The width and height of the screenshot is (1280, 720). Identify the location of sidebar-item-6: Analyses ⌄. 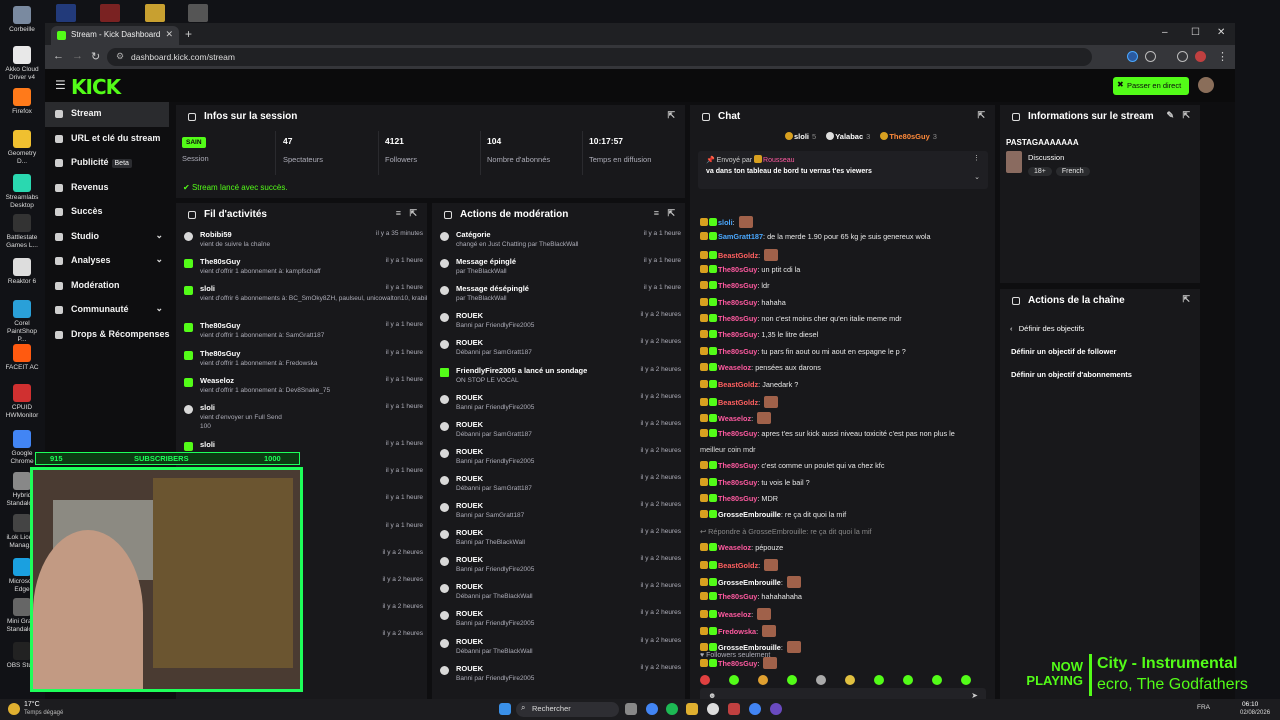
(109, 261).